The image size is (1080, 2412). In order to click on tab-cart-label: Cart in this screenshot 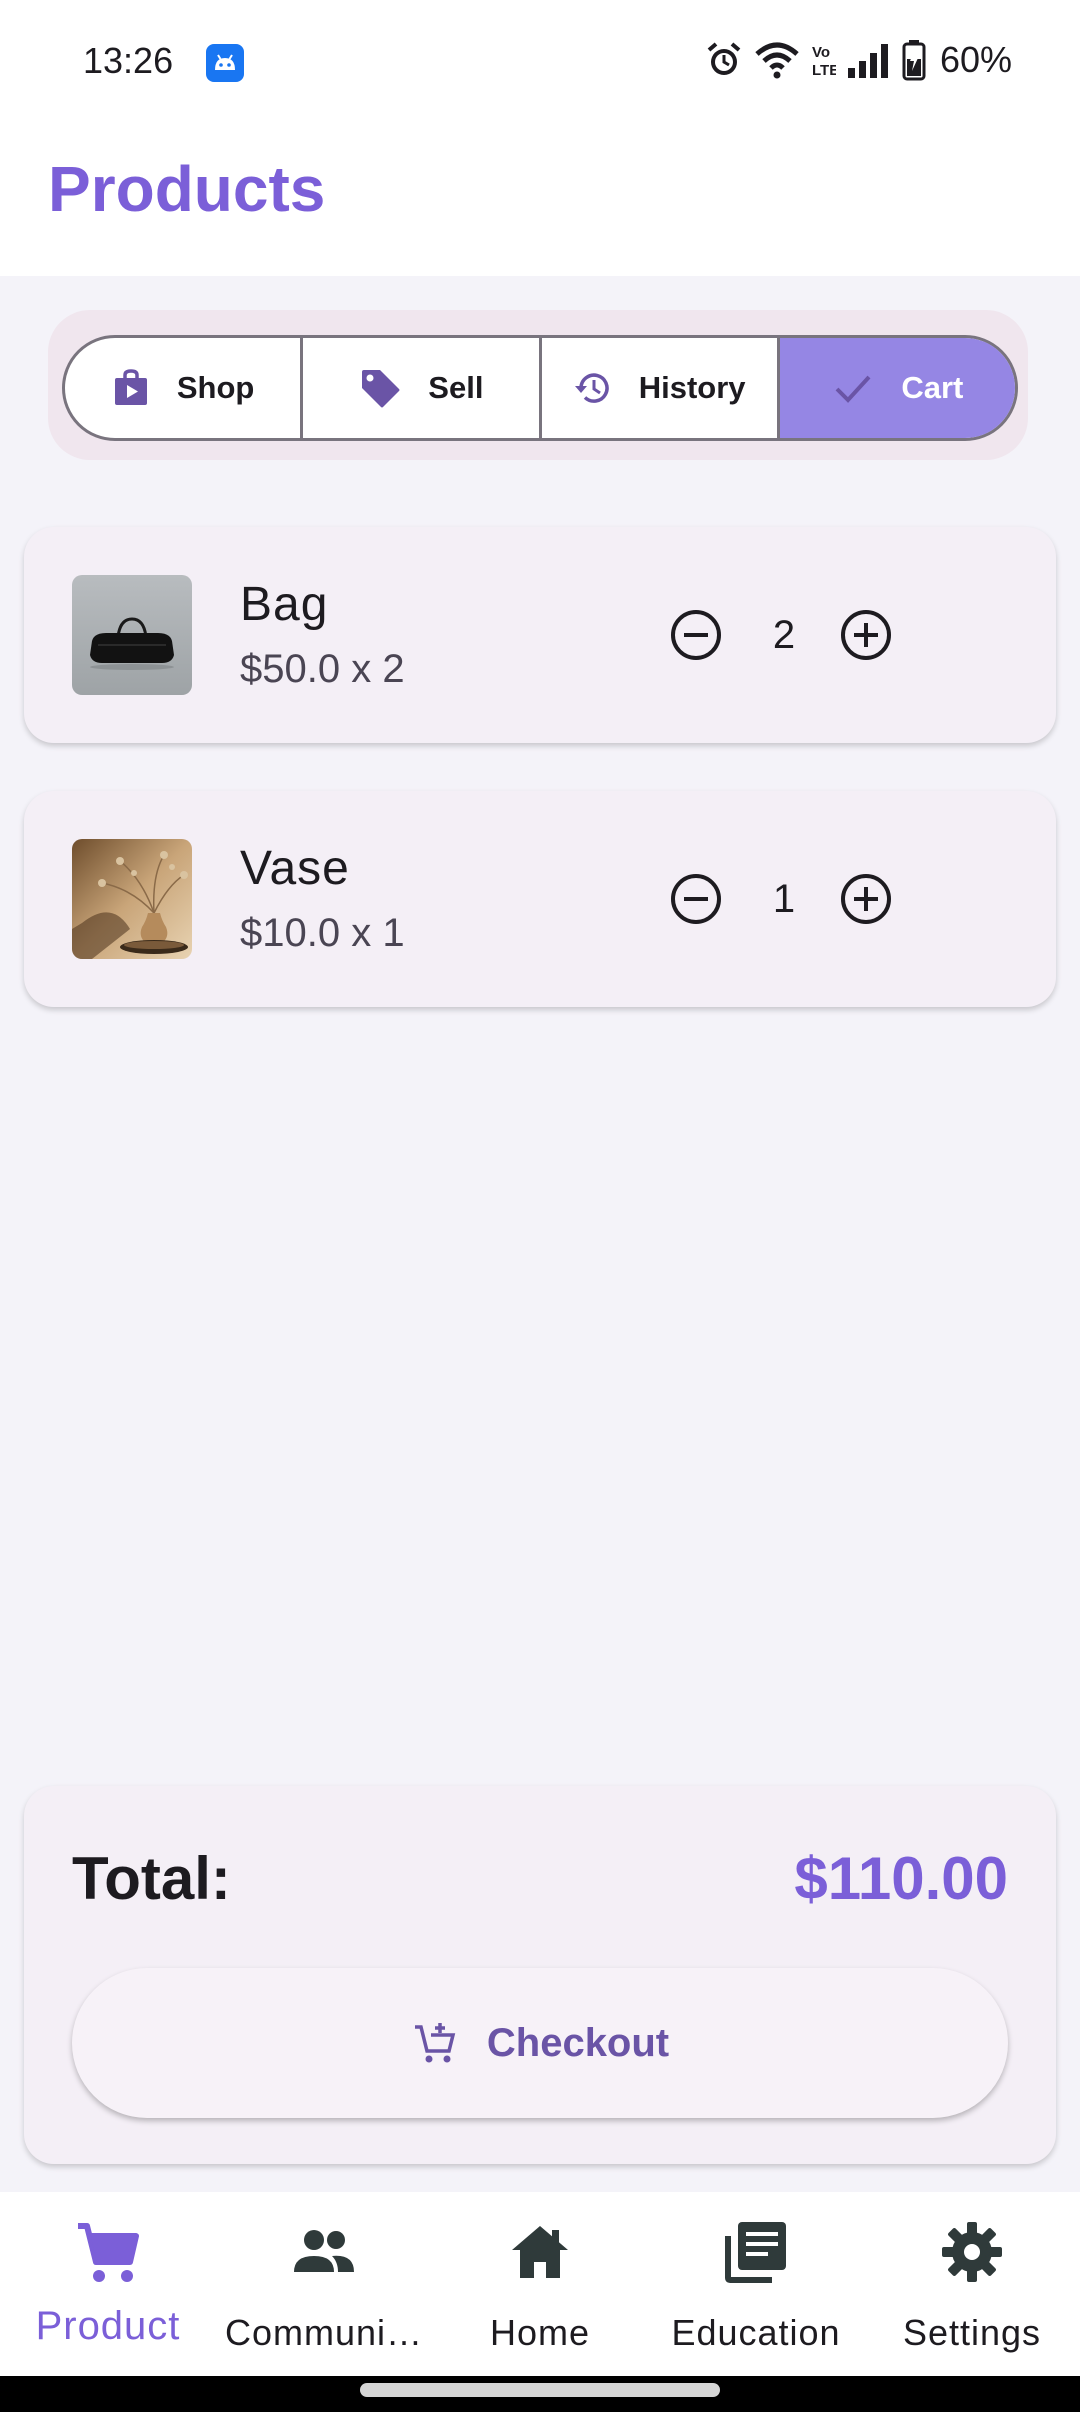, I will do `click(932, 387)`.